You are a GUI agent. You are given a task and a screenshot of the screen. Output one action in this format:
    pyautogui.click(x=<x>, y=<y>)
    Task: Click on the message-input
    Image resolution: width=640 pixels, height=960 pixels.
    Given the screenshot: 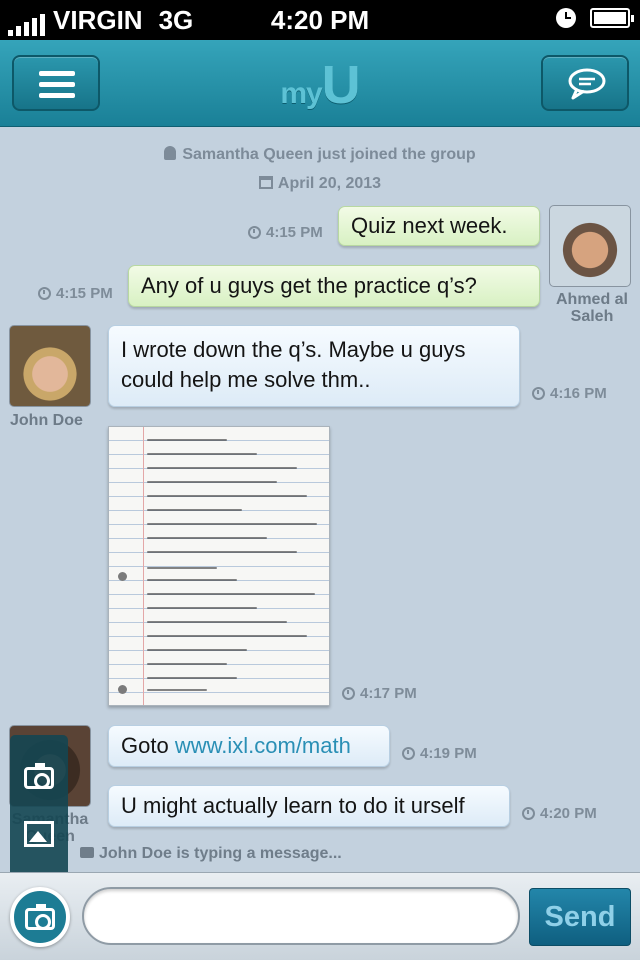 What is the action you would take?
    pyautogui.click(x=301, y=916)
    